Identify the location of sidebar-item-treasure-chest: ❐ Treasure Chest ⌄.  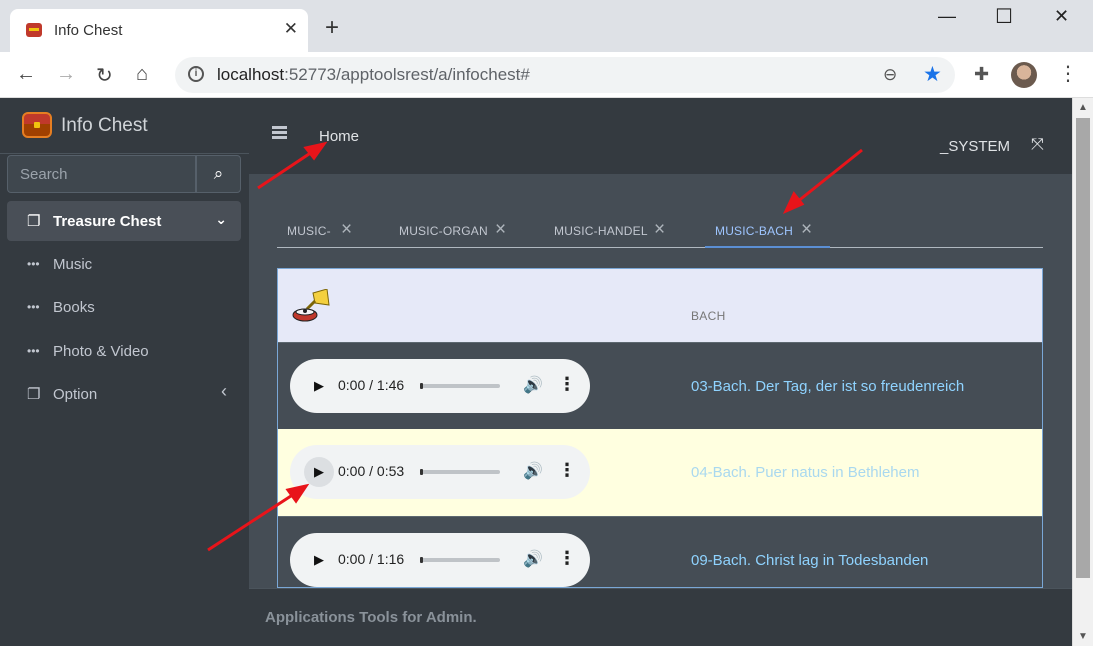
(124, 221).